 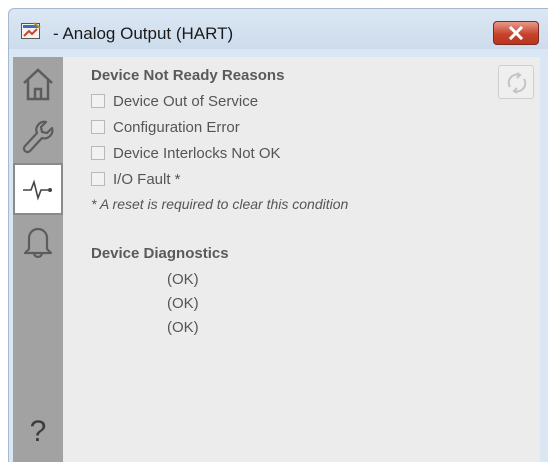 What do you see at coordinates (38, 432) in the screenshot?
I see `help-button: ?` at bounding box center [38, 432].